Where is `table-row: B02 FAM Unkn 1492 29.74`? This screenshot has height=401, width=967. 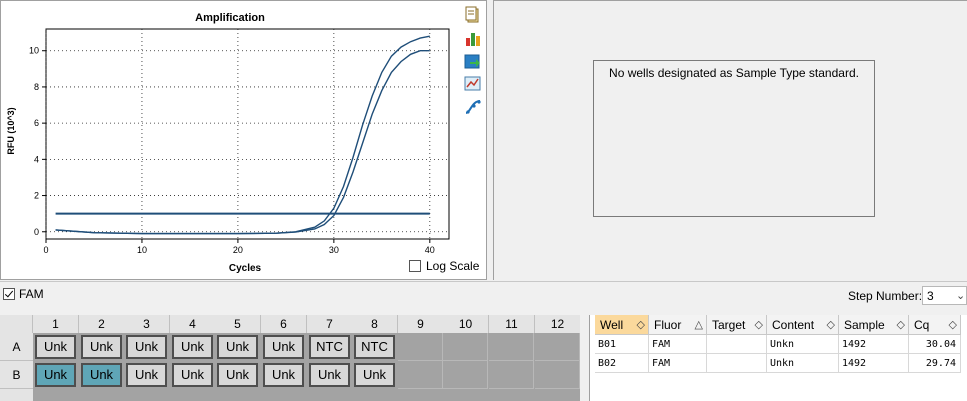
table-row: B02 FAM Unkn 1492 29.74 is located at coordinates (778, 363).